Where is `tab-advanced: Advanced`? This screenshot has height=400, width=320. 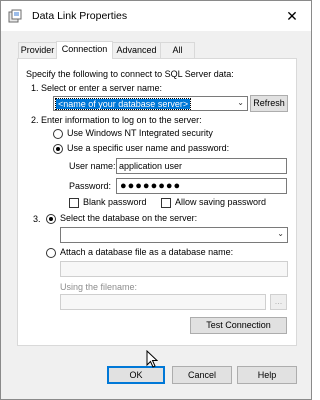 tab-advanced: Advanced is located at coordinates (136, 50).